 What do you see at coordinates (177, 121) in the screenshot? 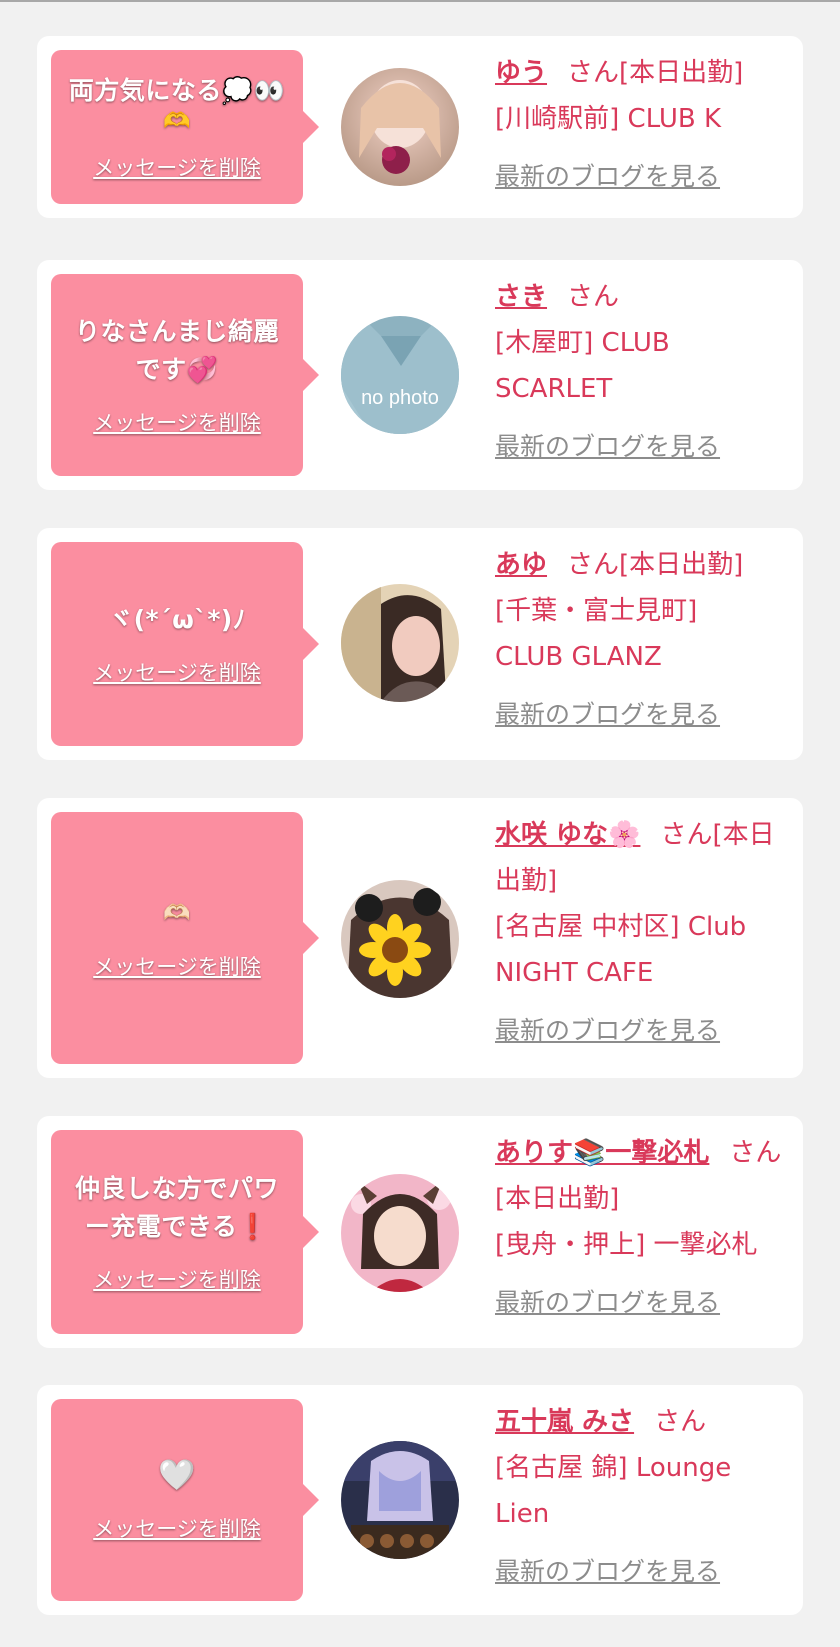
I see `message-emoji: 🫶` at bounding box center [177, 121].